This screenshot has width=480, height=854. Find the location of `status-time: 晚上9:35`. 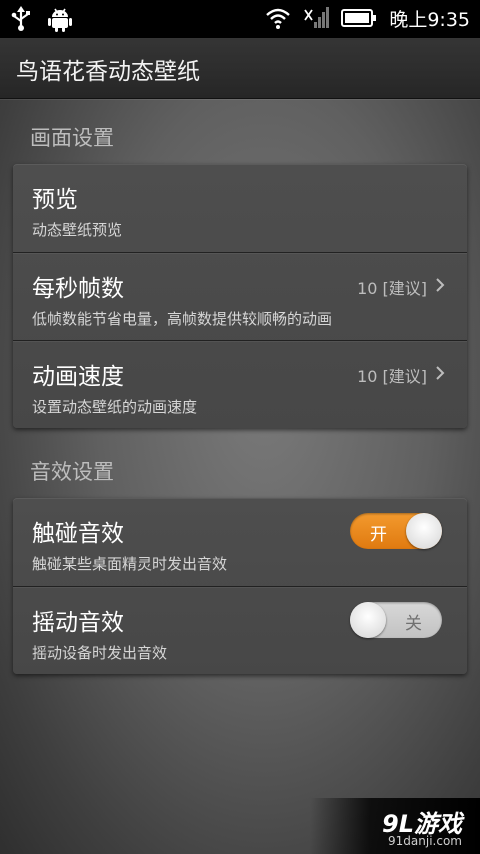

status-time: 晚上9:35 is located at coordinates (429, 20).